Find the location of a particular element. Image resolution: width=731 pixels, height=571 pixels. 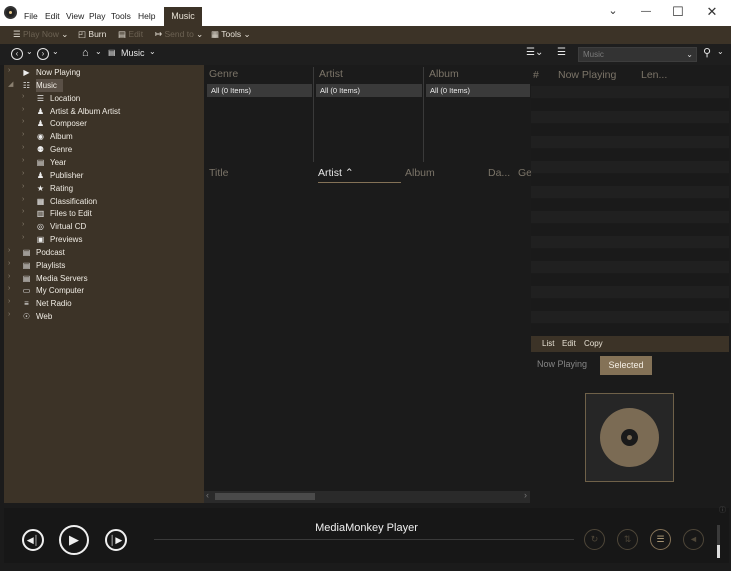

tree-node-media-servers: › ▤ Media Servers is located at coordinates (103, 279).